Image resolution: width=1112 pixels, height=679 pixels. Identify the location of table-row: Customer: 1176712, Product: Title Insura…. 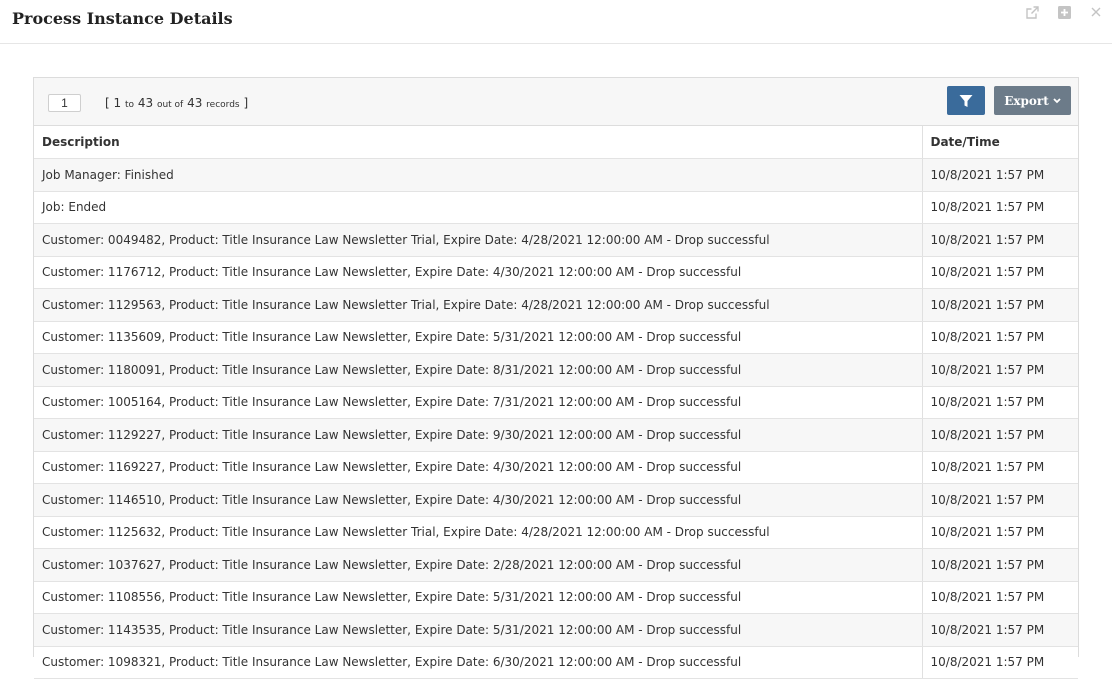
(556, 272).